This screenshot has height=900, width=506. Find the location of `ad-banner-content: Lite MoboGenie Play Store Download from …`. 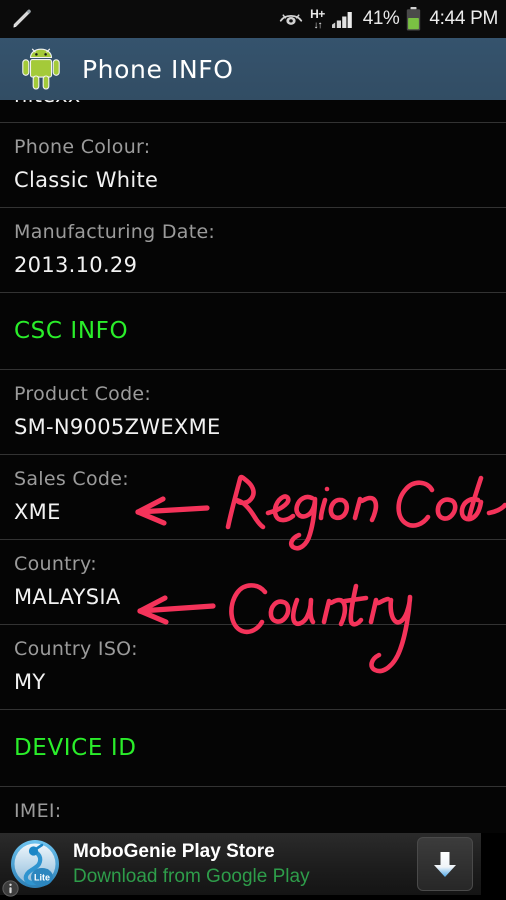

ad-banner-content: Lite MoboGenie Play Store Download from … is located at coordinates (240, 864).